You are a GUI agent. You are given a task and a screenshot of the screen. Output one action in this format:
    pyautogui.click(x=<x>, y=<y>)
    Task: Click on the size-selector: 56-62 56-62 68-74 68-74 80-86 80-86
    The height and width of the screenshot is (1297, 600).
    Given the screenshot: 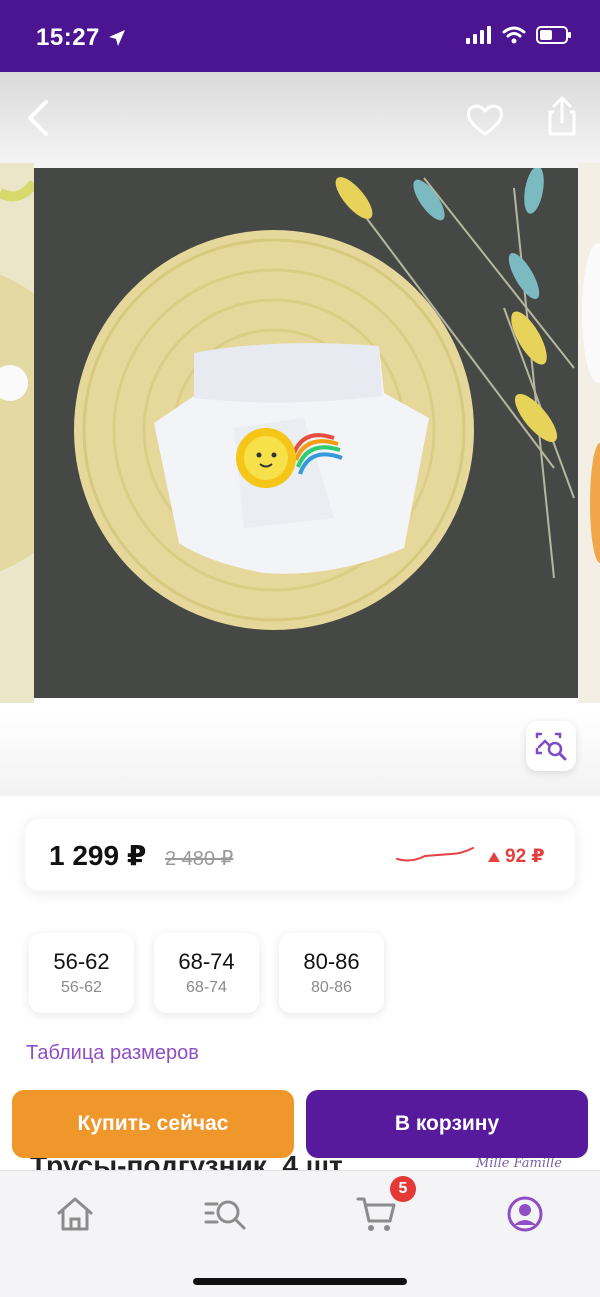 What is the action you would take?
    pyautogui.click(x=206, y=973)
    